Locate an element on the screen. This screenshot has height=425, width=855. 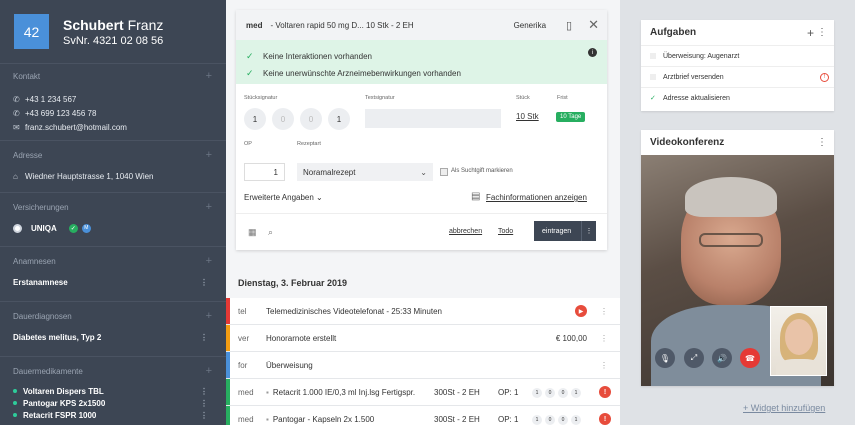
kontakt-phone-2: +43 699 123 456 78 is located at coordinates (60, 113).